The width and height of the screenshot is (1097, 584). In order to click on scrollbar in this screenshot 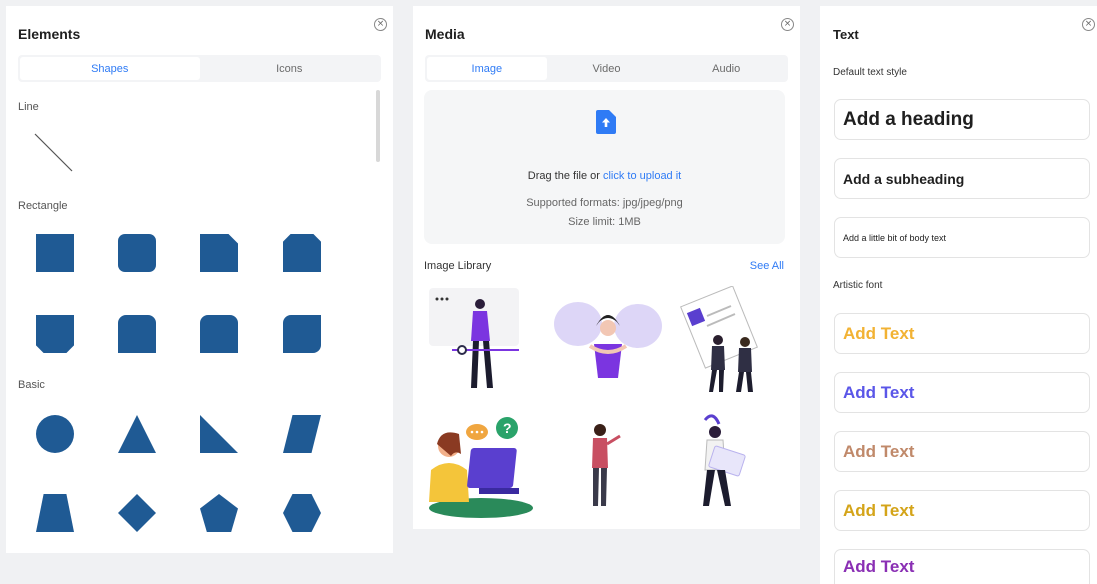, I will do `click(378, 126)`.